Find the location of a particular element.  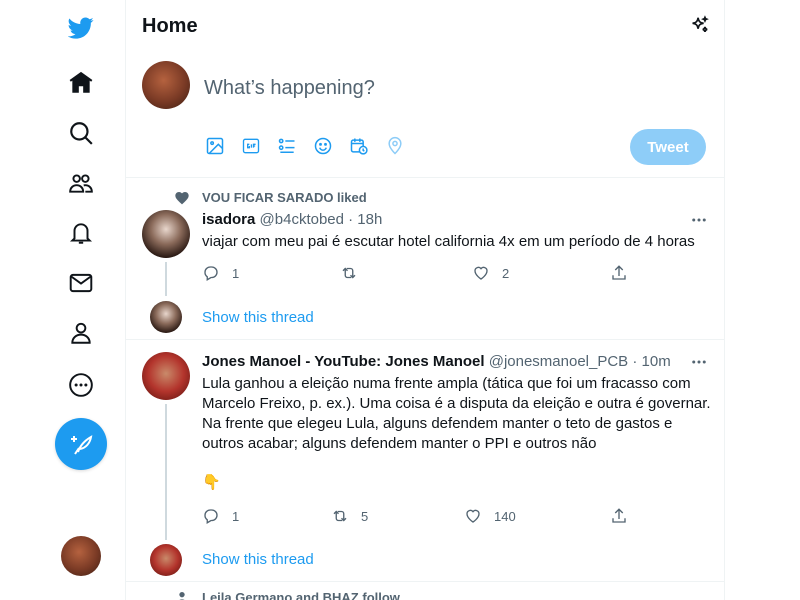

sparkle-top-tweets-icon is located at coordinates (699, 26).